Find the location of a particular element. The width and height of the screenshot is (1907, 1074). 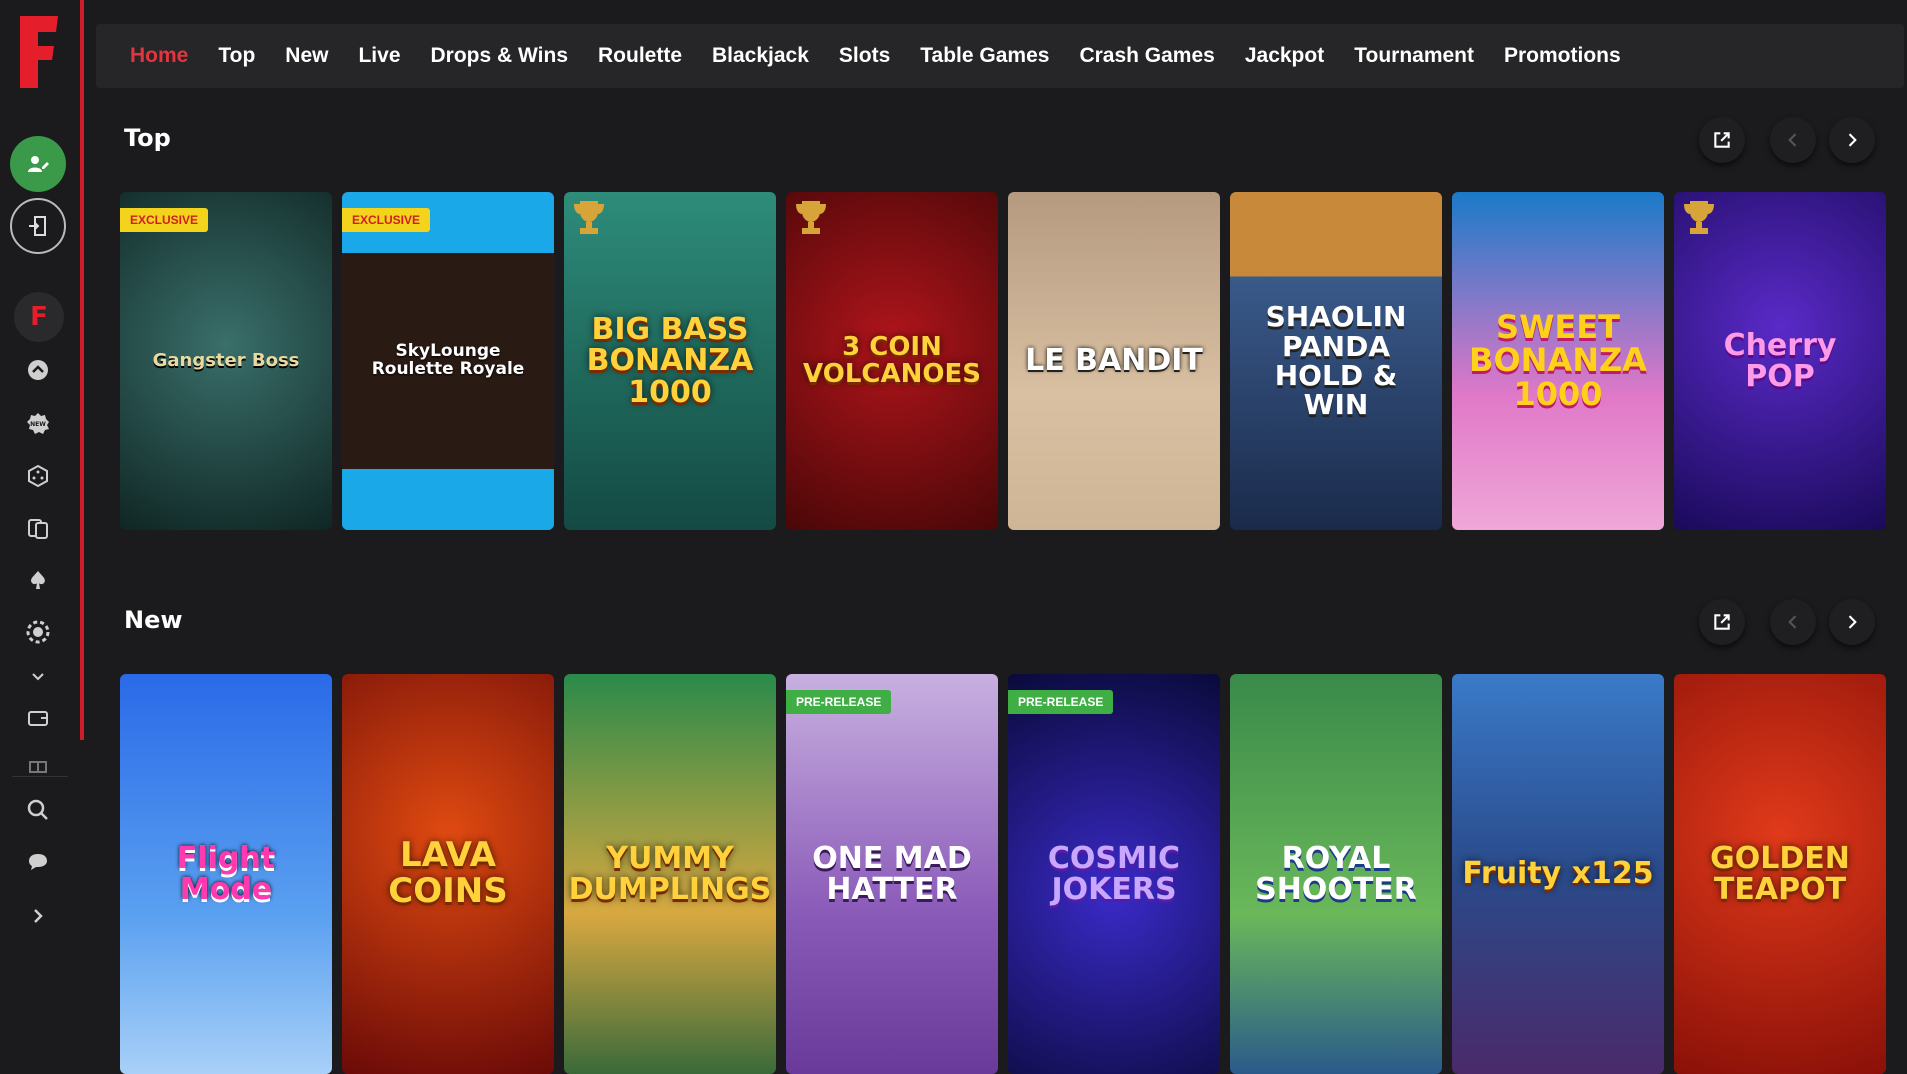

game-tile: PRE-RELEASE COSMIC JOKERS is located at coordinates (1114, 874).